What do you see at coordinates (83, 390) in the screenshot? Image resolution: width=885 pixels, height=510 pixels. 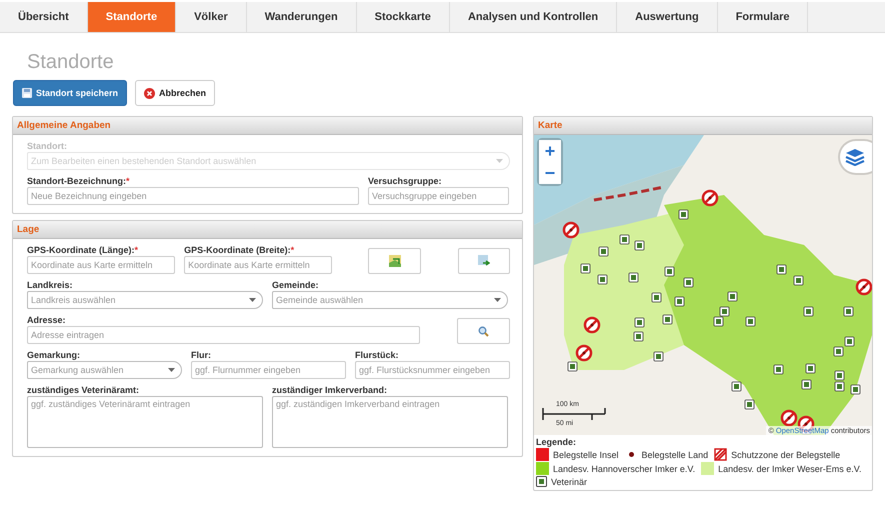 I see `field-label: zuständiges Veterinäramt:` at bounding box center [83, 390].